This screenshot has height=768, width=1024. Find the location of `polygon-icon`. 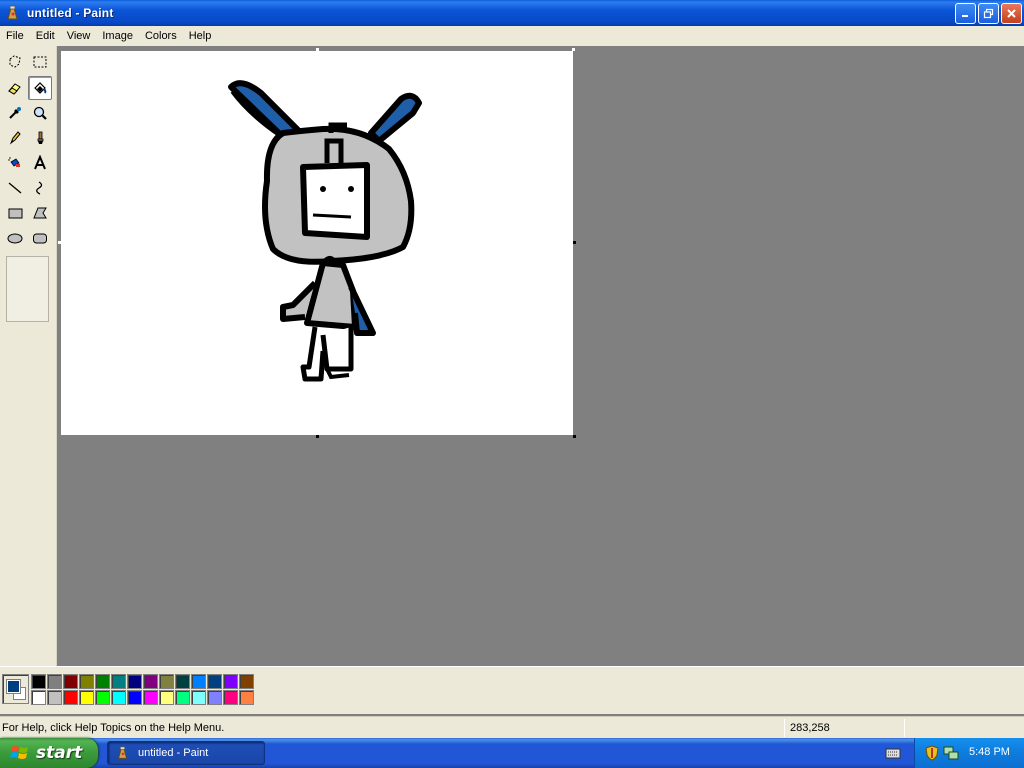

polygon-icon is located at coordinates (40, 213).